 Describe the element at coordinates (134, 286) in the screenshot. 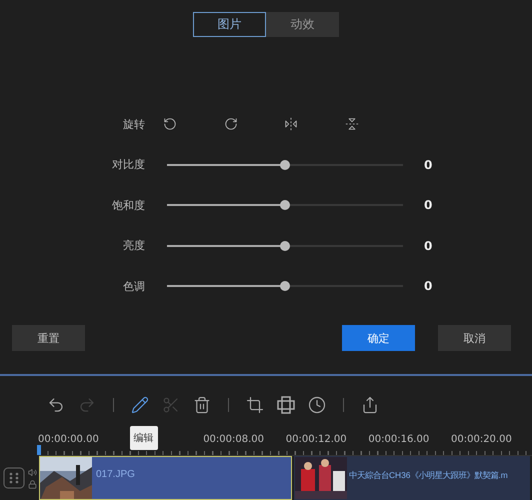

I see `slider-label: 色调` at that location.